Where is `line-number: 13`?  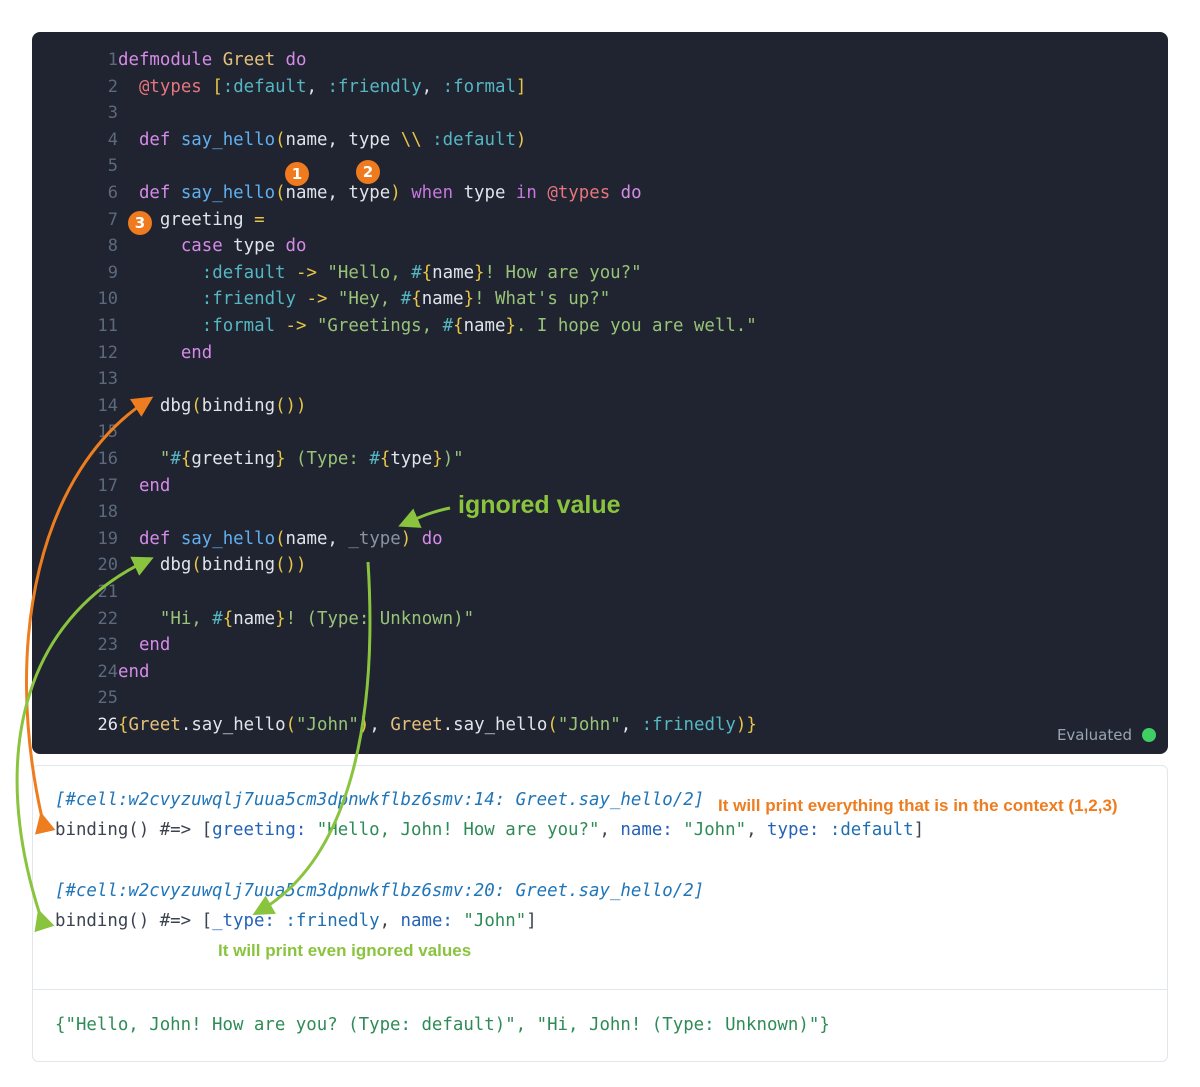 line-number: 13 is located at coordinates (107, 379).